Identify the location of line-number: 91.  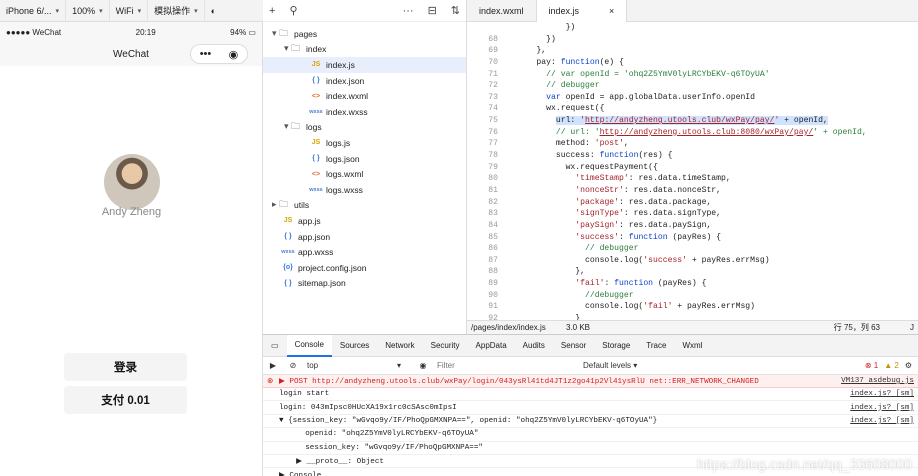
(493, 307).